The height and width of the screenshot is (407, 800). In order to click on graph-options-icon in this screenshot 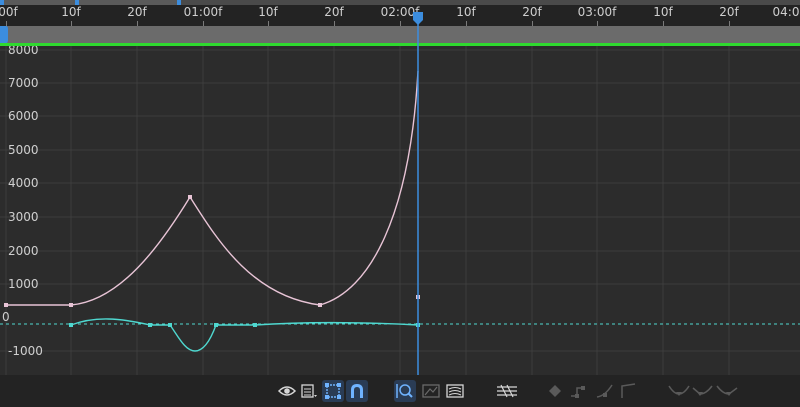, I will do `click(309, 391)`.